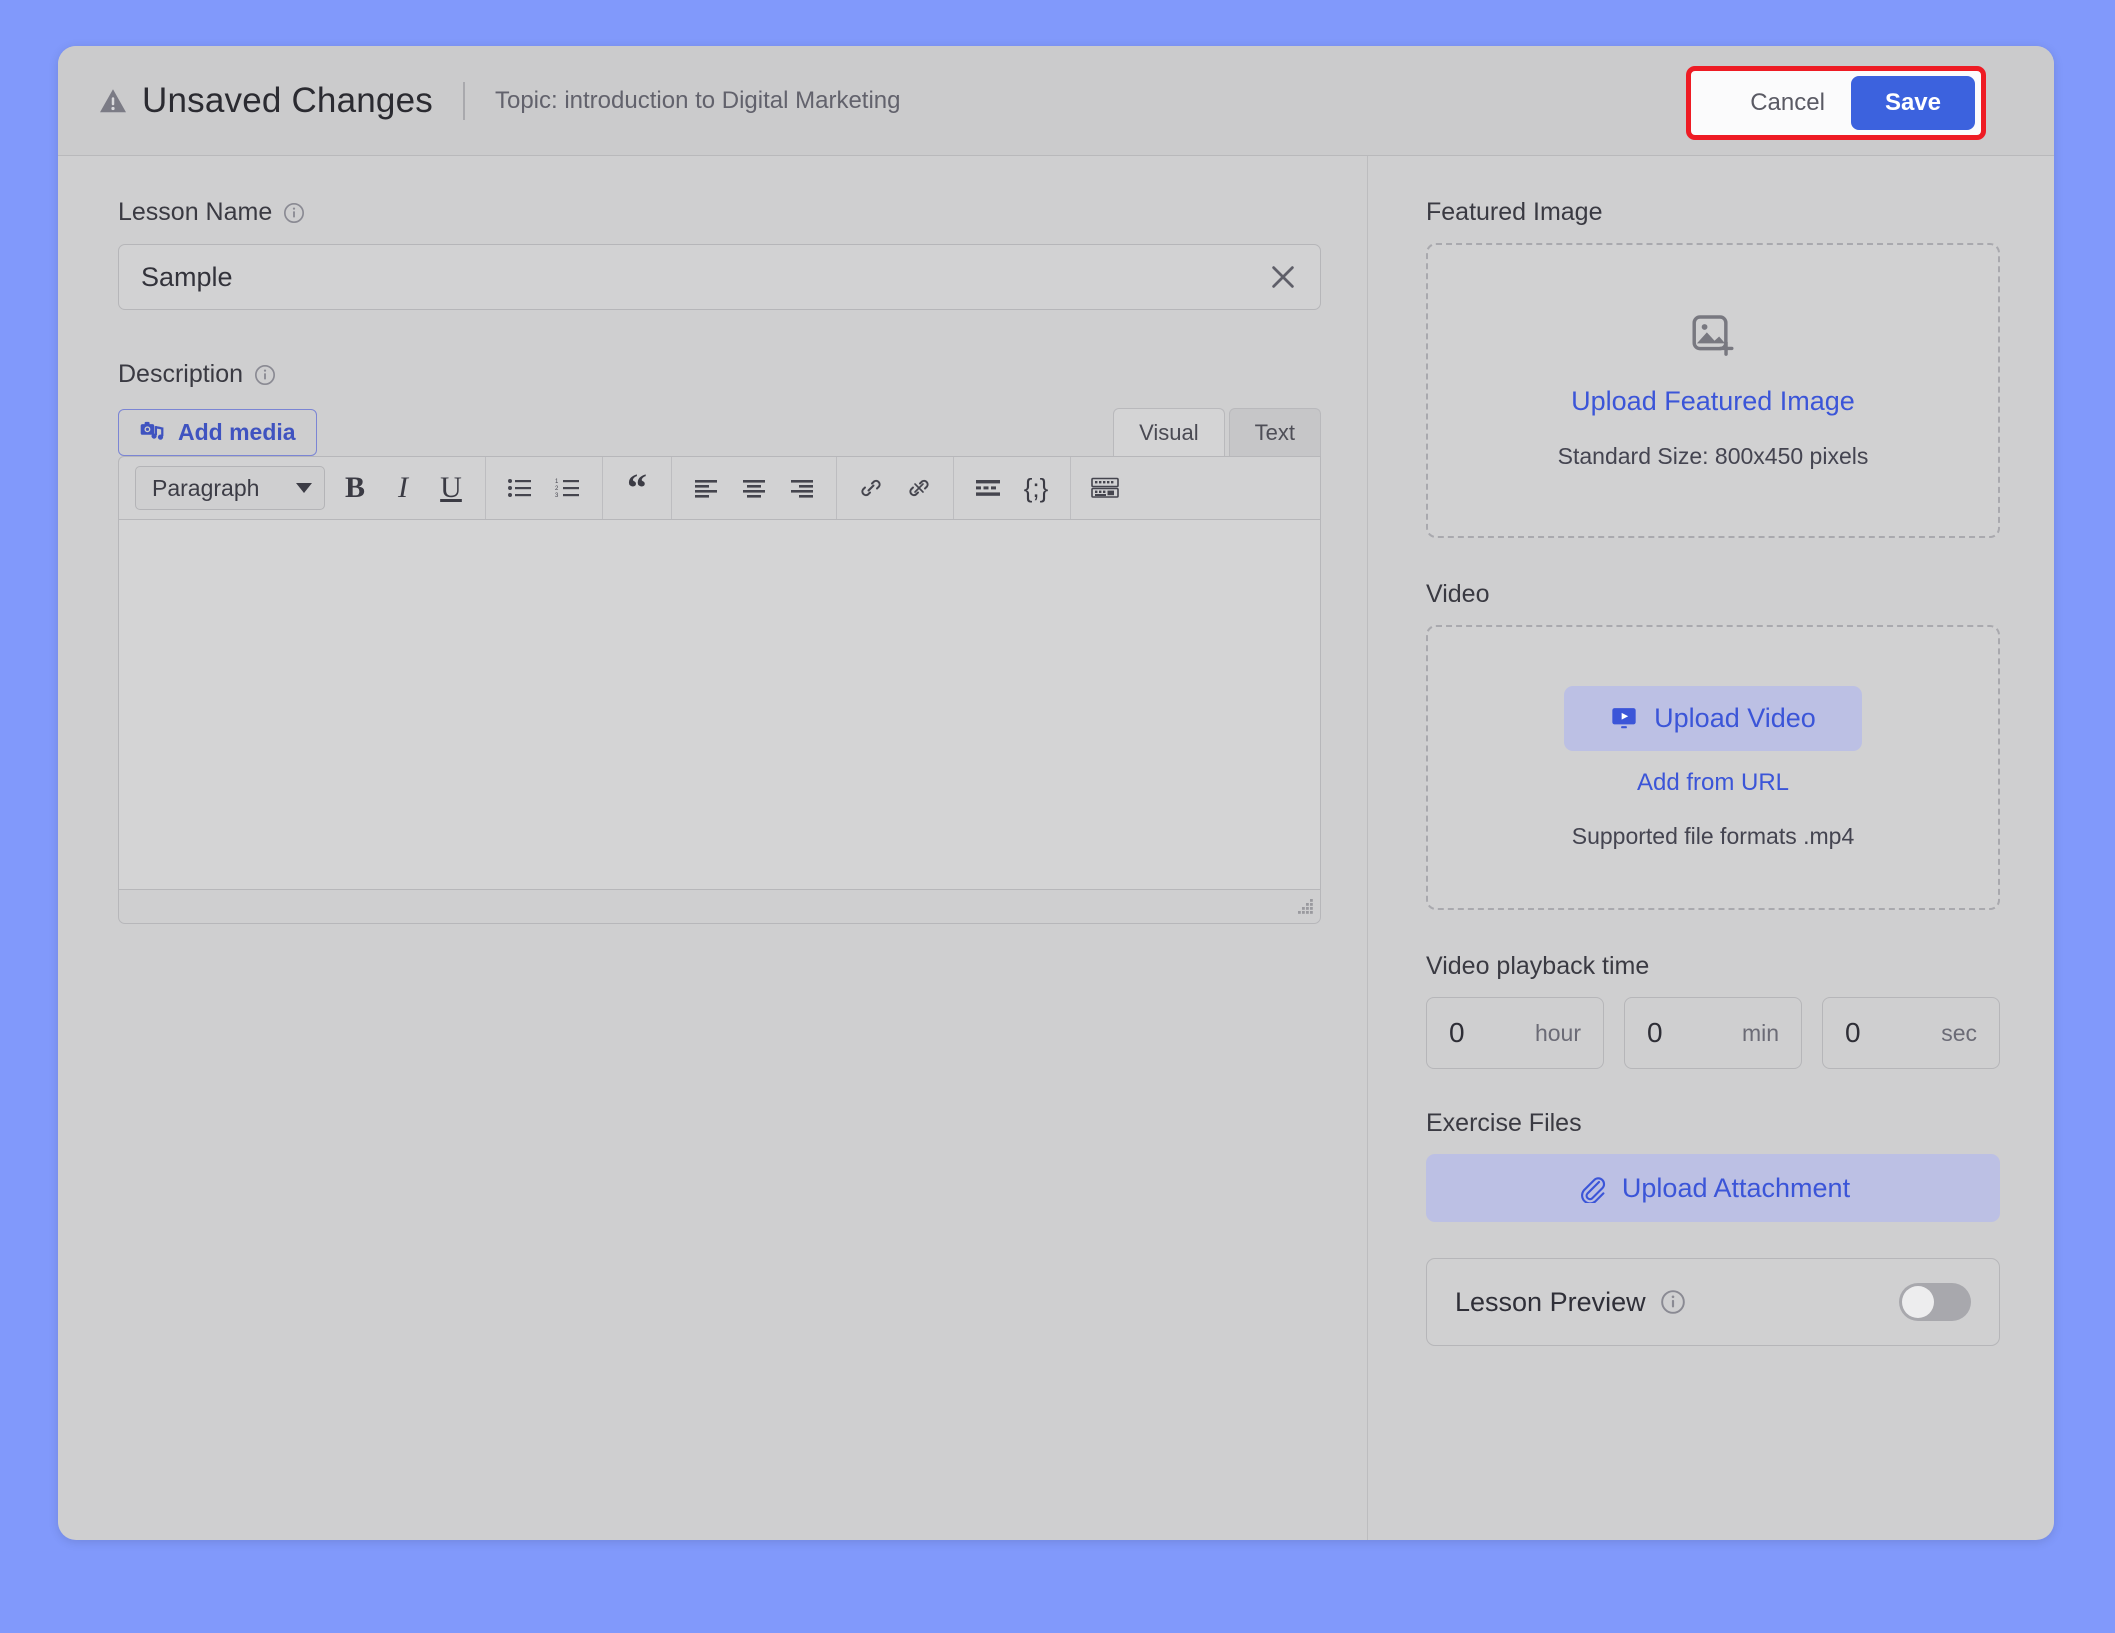  Describe the element at coordinates (237, 432) in the screenshot. I see `add-media-label: Add media` at that location.